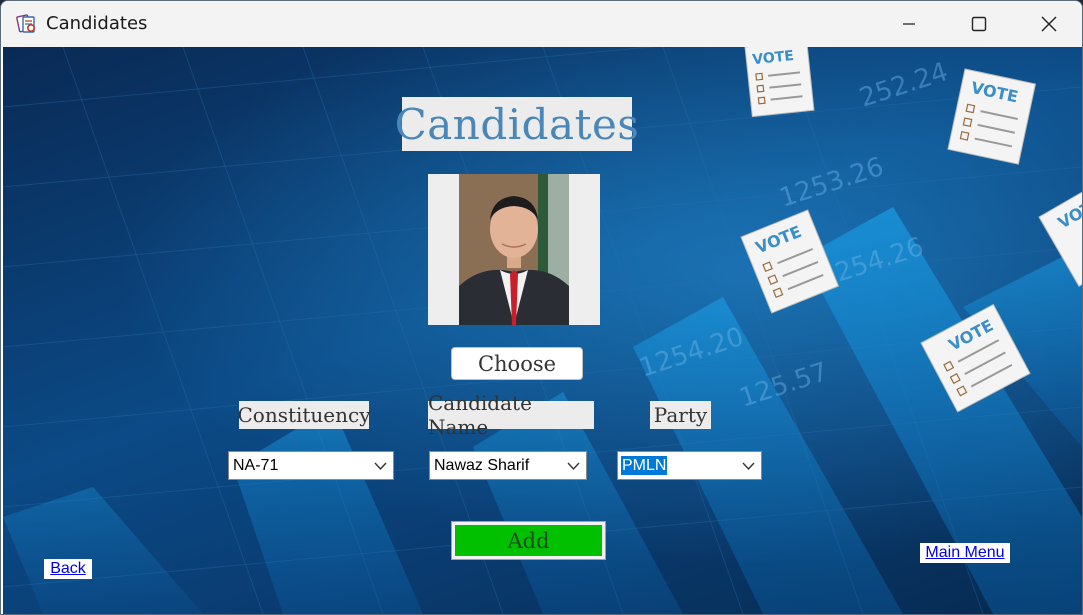 This screenshot has height=615, width=1083. Describe the element at coordinates (904, 85) in the screenshot. I see `bg-number: 252.24` at that location.